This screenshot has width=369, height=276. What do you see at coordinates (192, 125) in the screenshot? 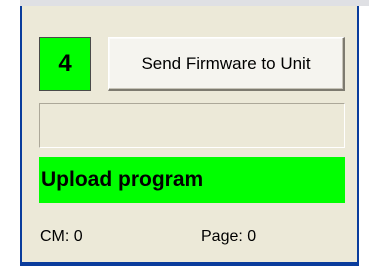
I see `upload-progress-bar` at bounding box center [192, 125].